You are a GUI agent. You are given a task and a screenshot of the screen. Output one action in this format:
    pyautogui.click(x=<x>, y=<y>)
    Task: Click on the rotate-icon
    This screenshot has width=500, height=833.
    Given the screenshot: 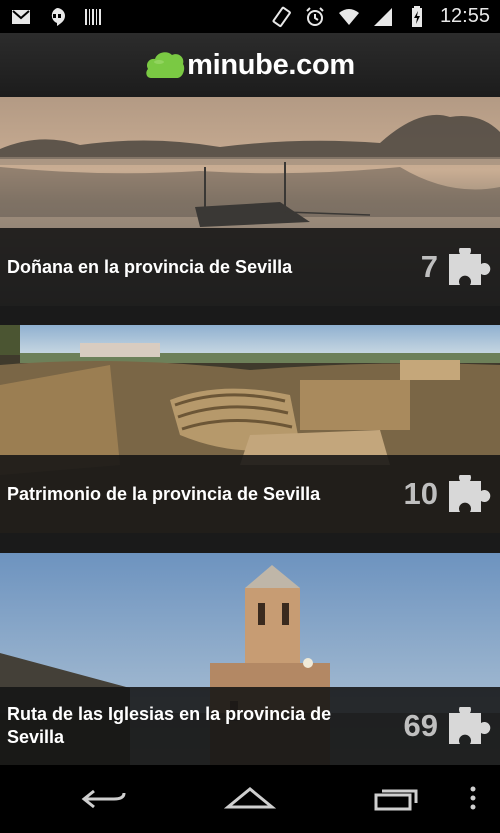 What is the action you would take?
    pyautogui.click(x=281, y=16)
    